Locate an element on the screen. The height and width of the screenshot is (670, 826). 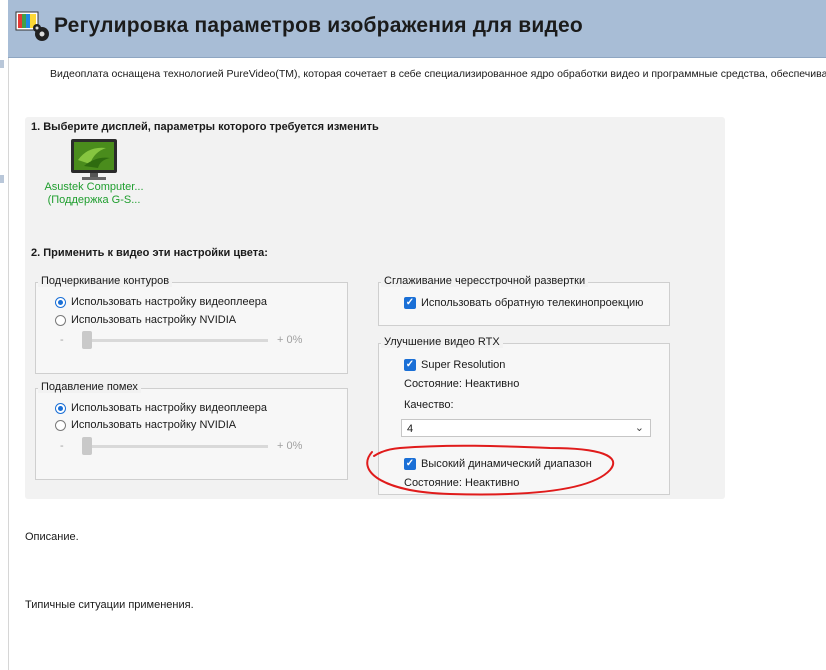
edge-slider-thumb is located at coordinates (87, 340).